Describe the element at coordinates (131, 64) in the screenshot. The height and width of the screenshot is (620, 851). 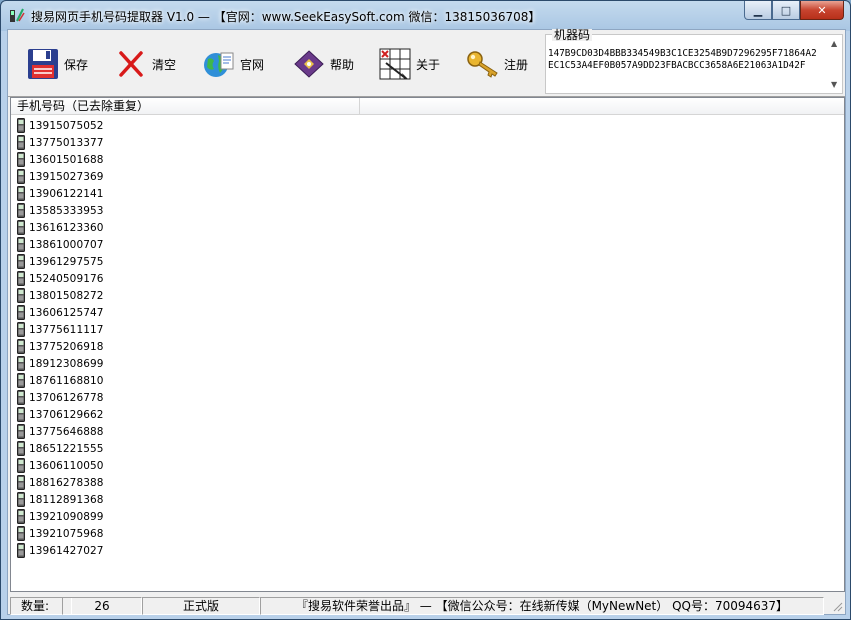
I see `clear-x-icon` at that location.